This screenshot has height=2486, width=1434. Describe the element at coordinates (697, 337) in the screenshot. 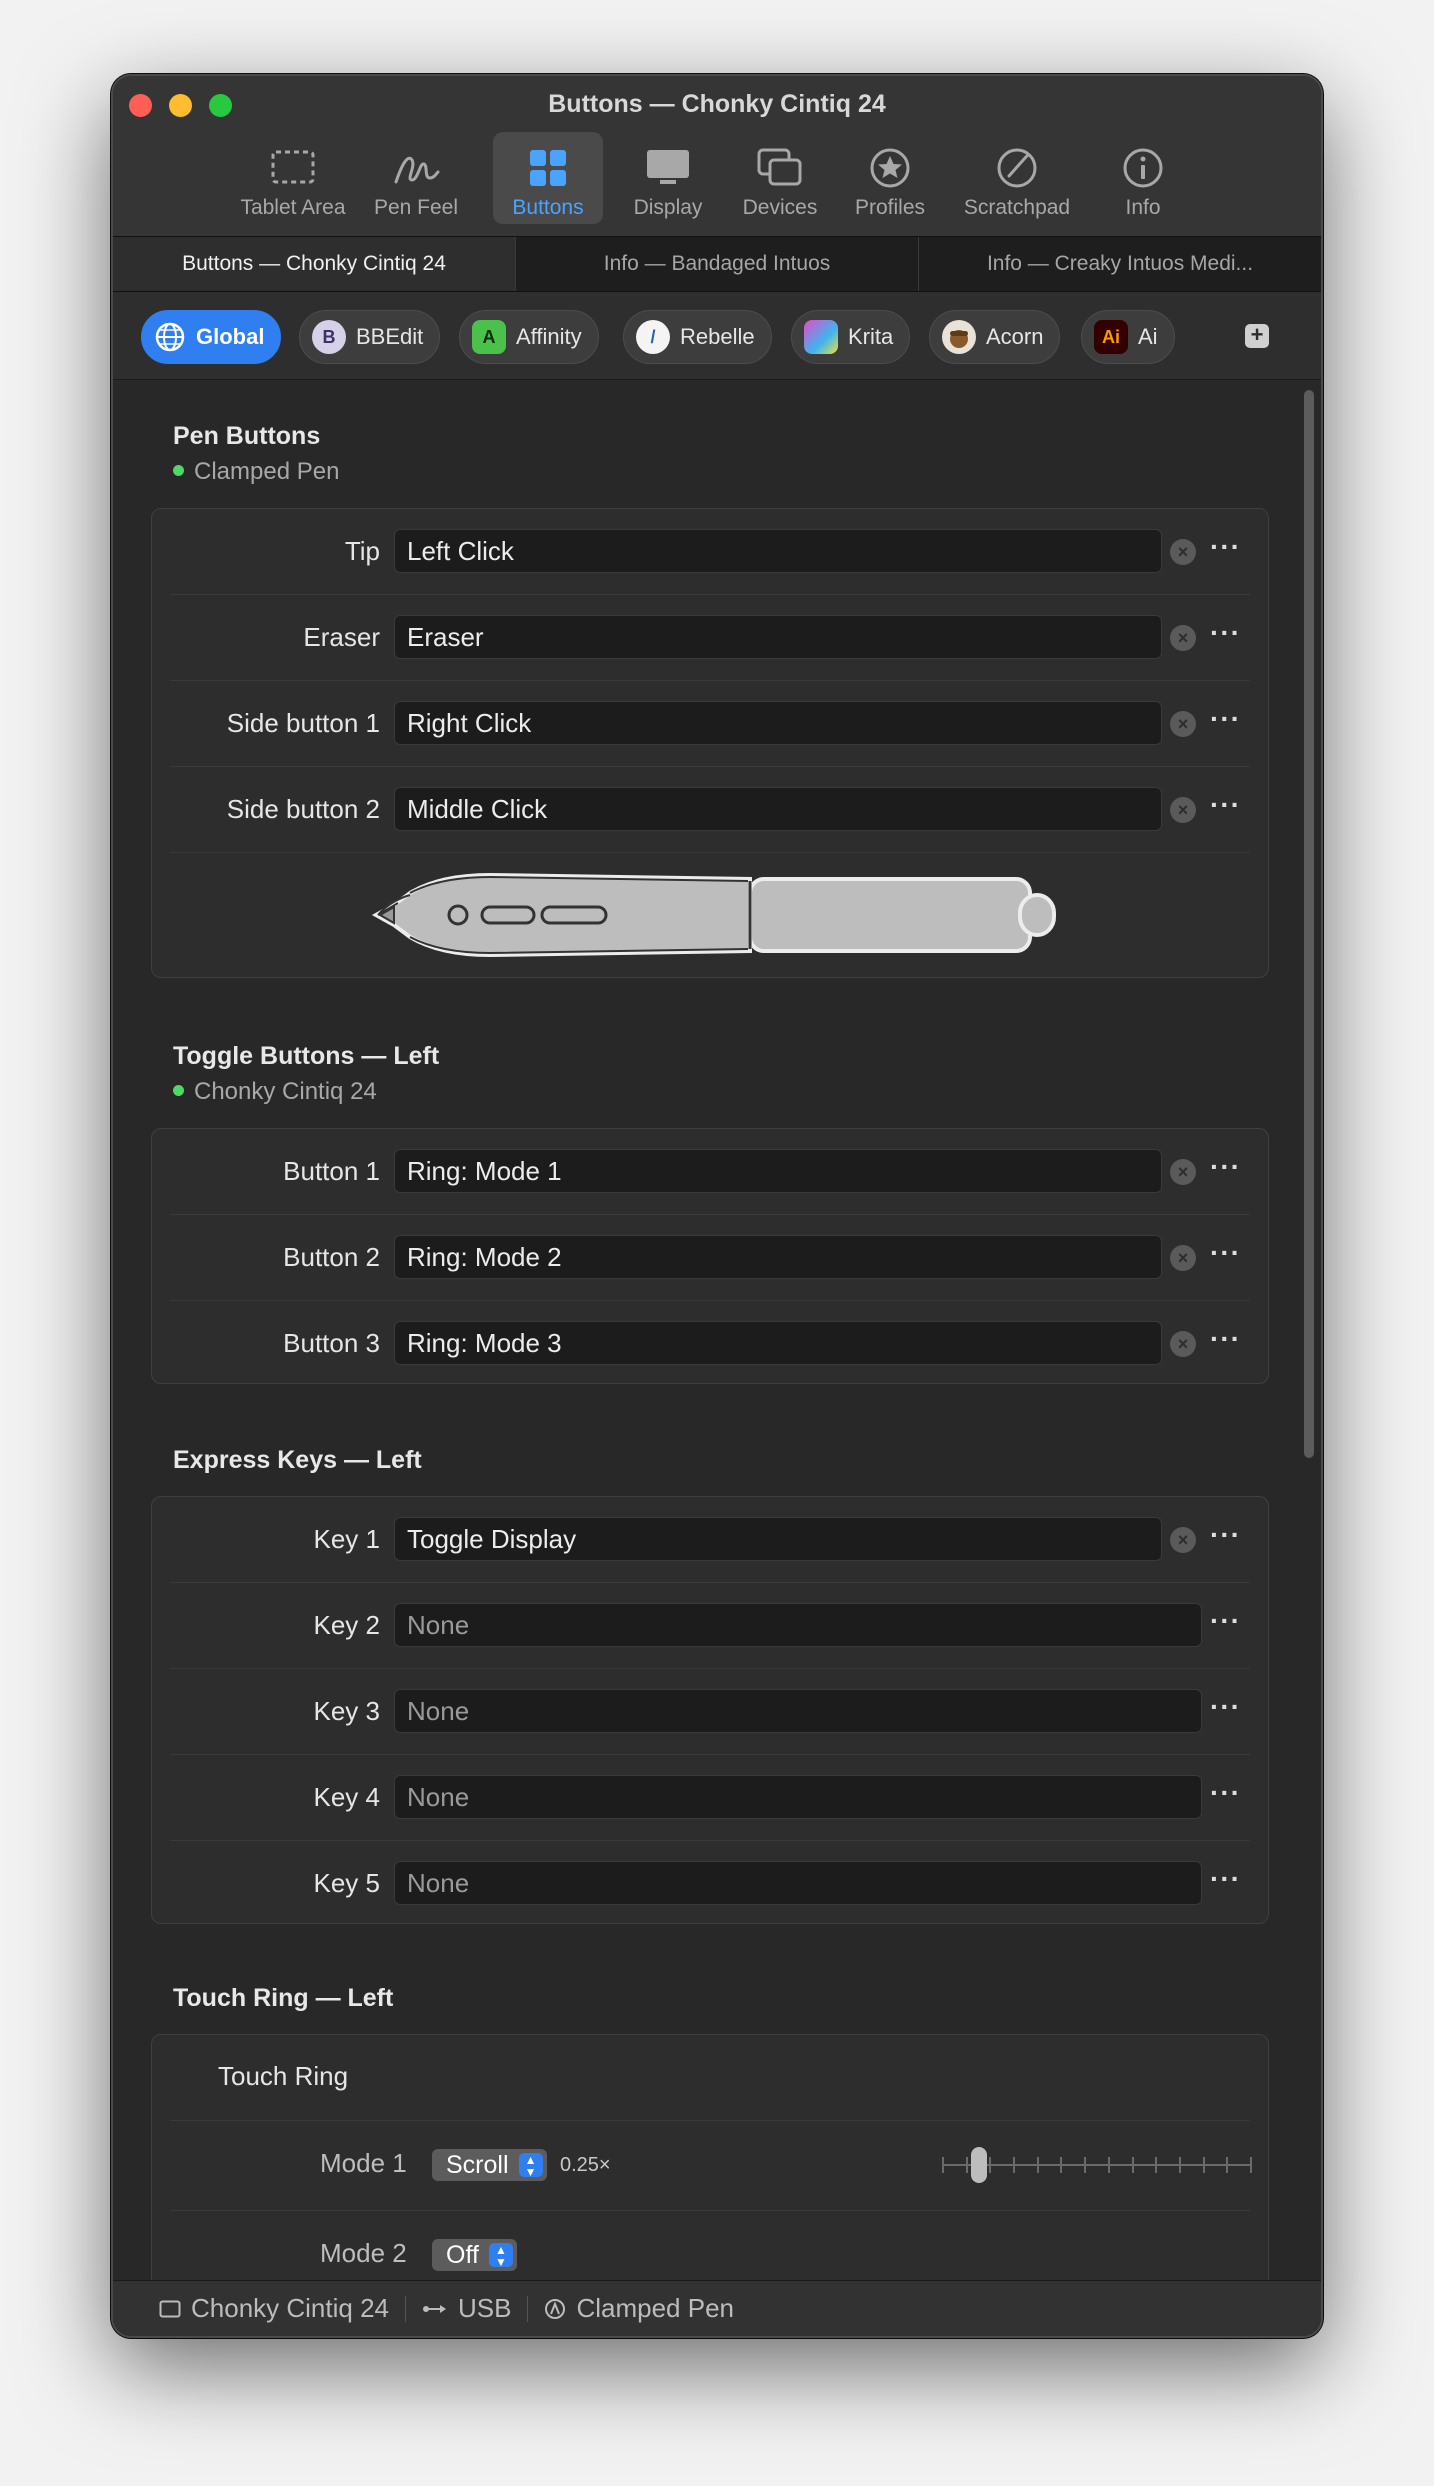

I see `app-chip-rebelle: / Rebelle` at that location.